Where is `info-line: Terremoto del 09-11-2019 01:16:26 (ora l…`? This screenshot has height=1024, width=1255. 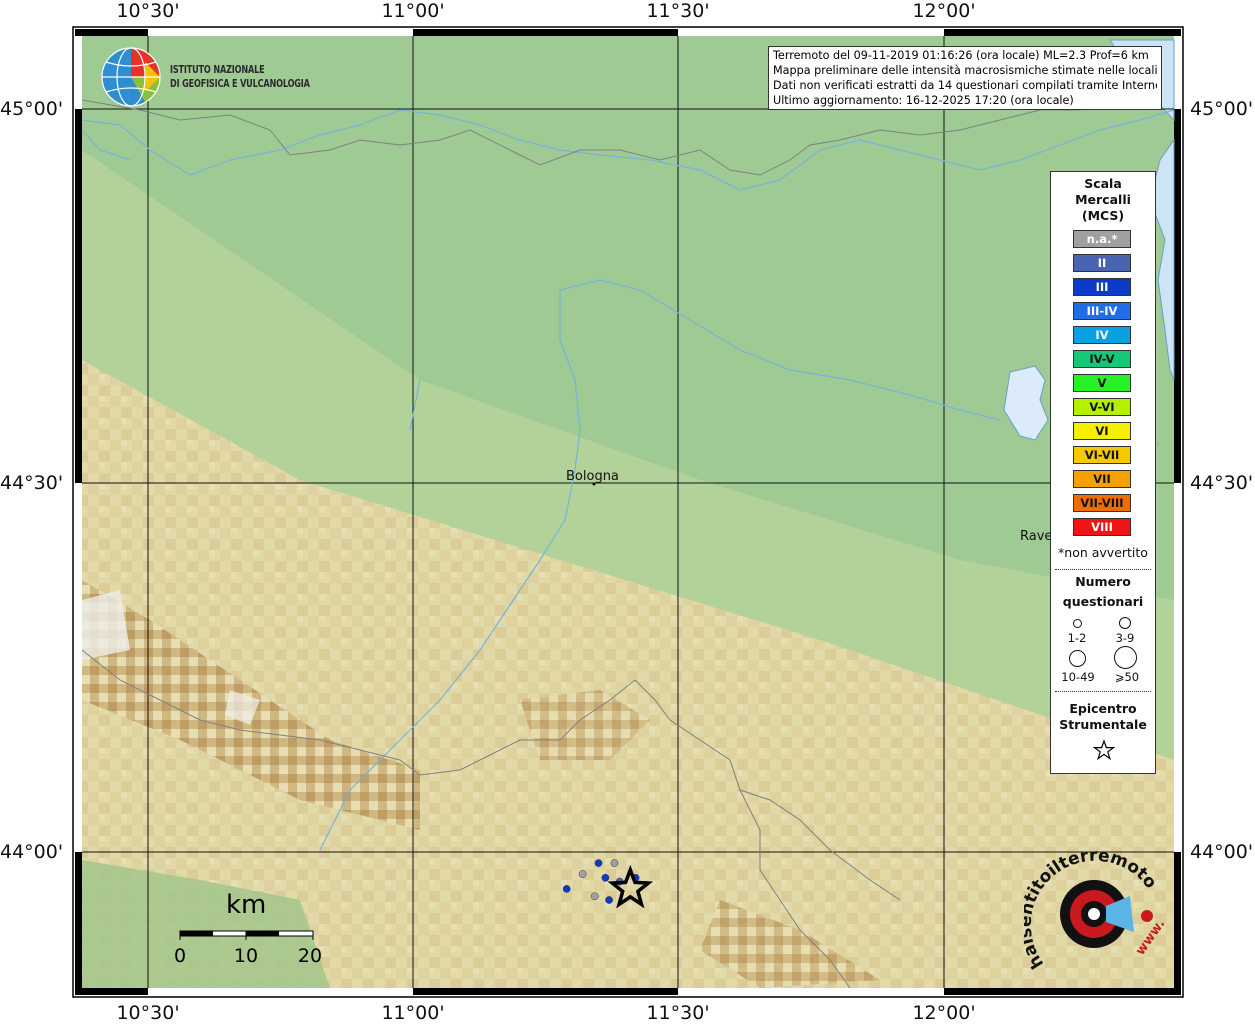
info-line: Terremoto del 09-11-2019 01:16:26 (ora l… is located at coordinates (961, 55).